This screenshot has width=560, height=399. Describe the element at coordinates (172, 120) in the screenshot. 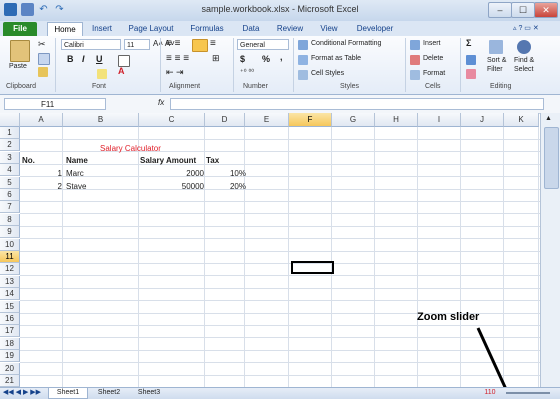

I see `column-header-c: C` at that location.